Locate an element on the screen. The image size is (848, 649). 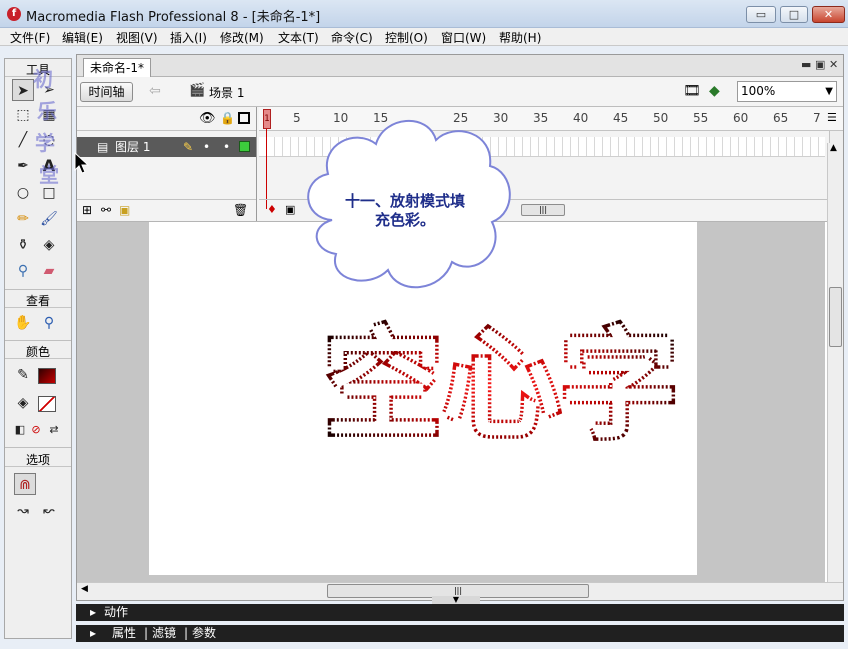
back-arrow-icon: ⇦ is located at coordinates (155, 91).